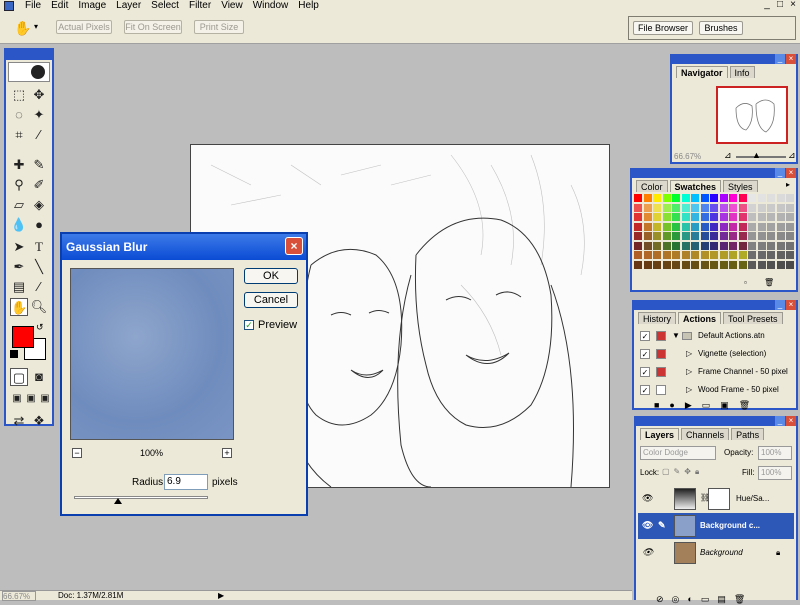 This screenshot has width=800, height=605. Describe the element at coordinates (59, 6) in the screenshot. I see `menu-edit: Edit` at that location.